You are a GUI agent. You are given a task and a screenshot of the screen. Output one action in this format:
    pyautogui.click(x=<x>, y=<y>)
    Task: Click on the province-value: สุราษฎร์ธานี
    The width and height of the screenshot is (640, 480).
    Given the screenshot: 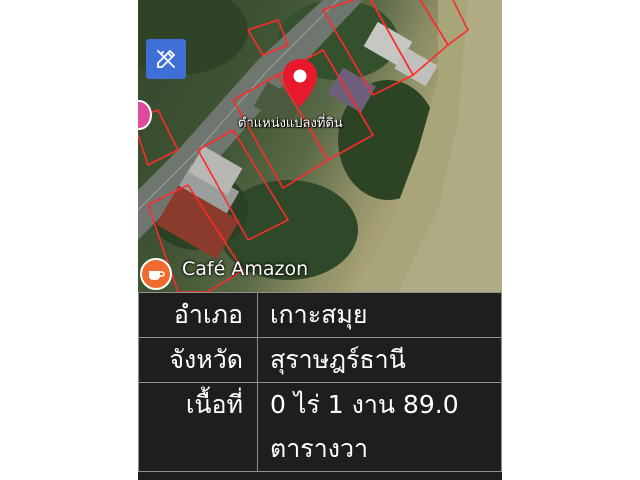 What is the action you would take?
    pyautogui.click(x=379, y=360)
    